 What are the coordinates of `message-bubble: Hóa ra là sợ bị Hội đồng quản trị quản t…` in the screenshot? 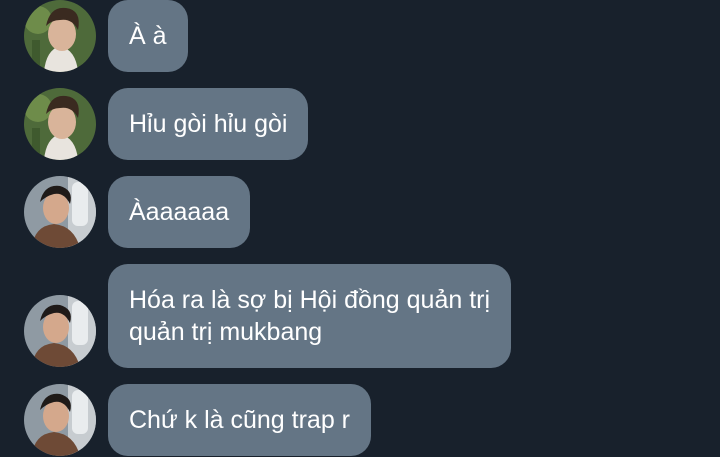 It's located at (310, 316).